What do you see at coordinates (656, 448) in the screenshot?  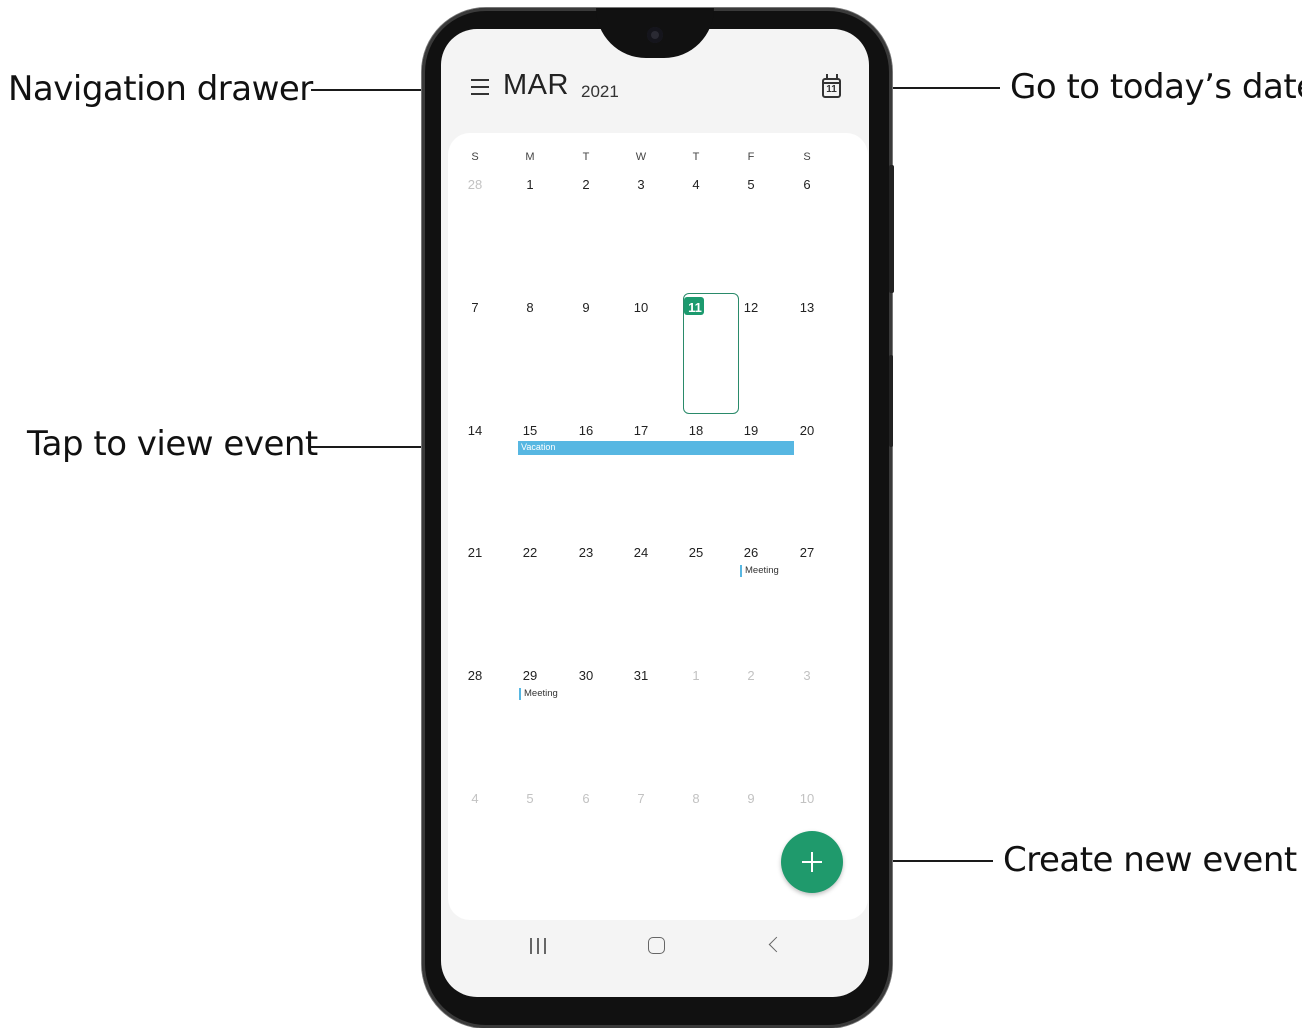 I see `event-vacation: Vacation` at bounding box center [656, 448].